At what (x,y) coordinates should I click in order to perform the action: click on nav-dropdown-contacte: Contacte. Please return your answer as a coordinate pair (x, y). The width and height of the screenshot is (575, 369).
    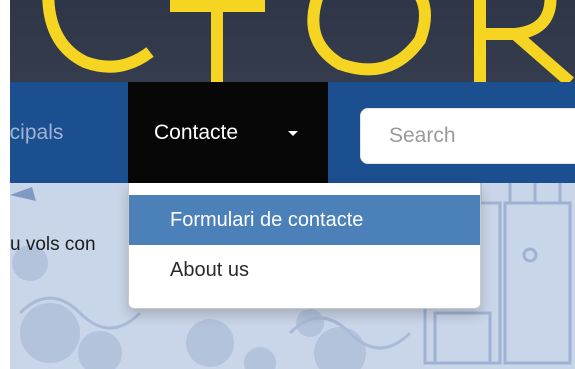
    Looking at the image, I should click on (228, 132).